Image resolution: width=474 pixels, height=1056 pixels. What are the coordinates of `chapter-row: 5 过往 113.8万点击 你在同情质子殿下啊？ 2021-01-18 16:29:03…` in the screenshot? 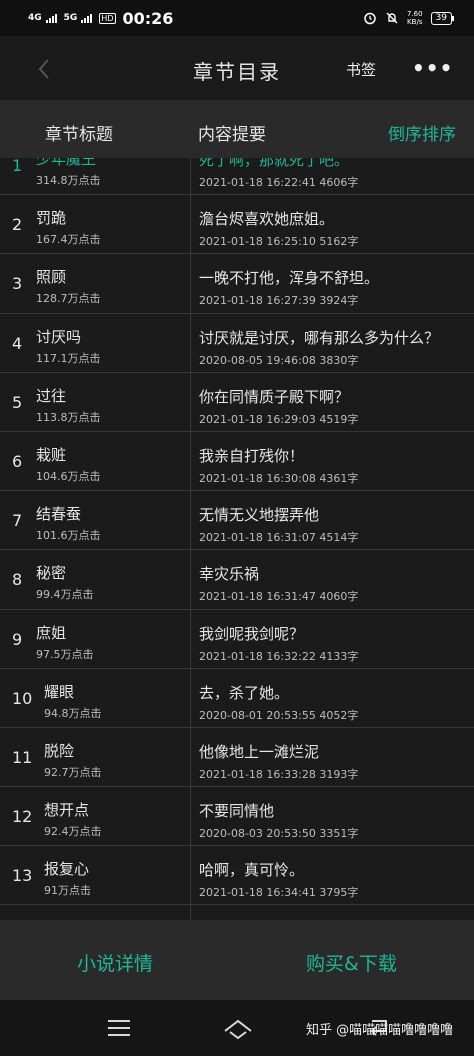 It's located at (237, 402).